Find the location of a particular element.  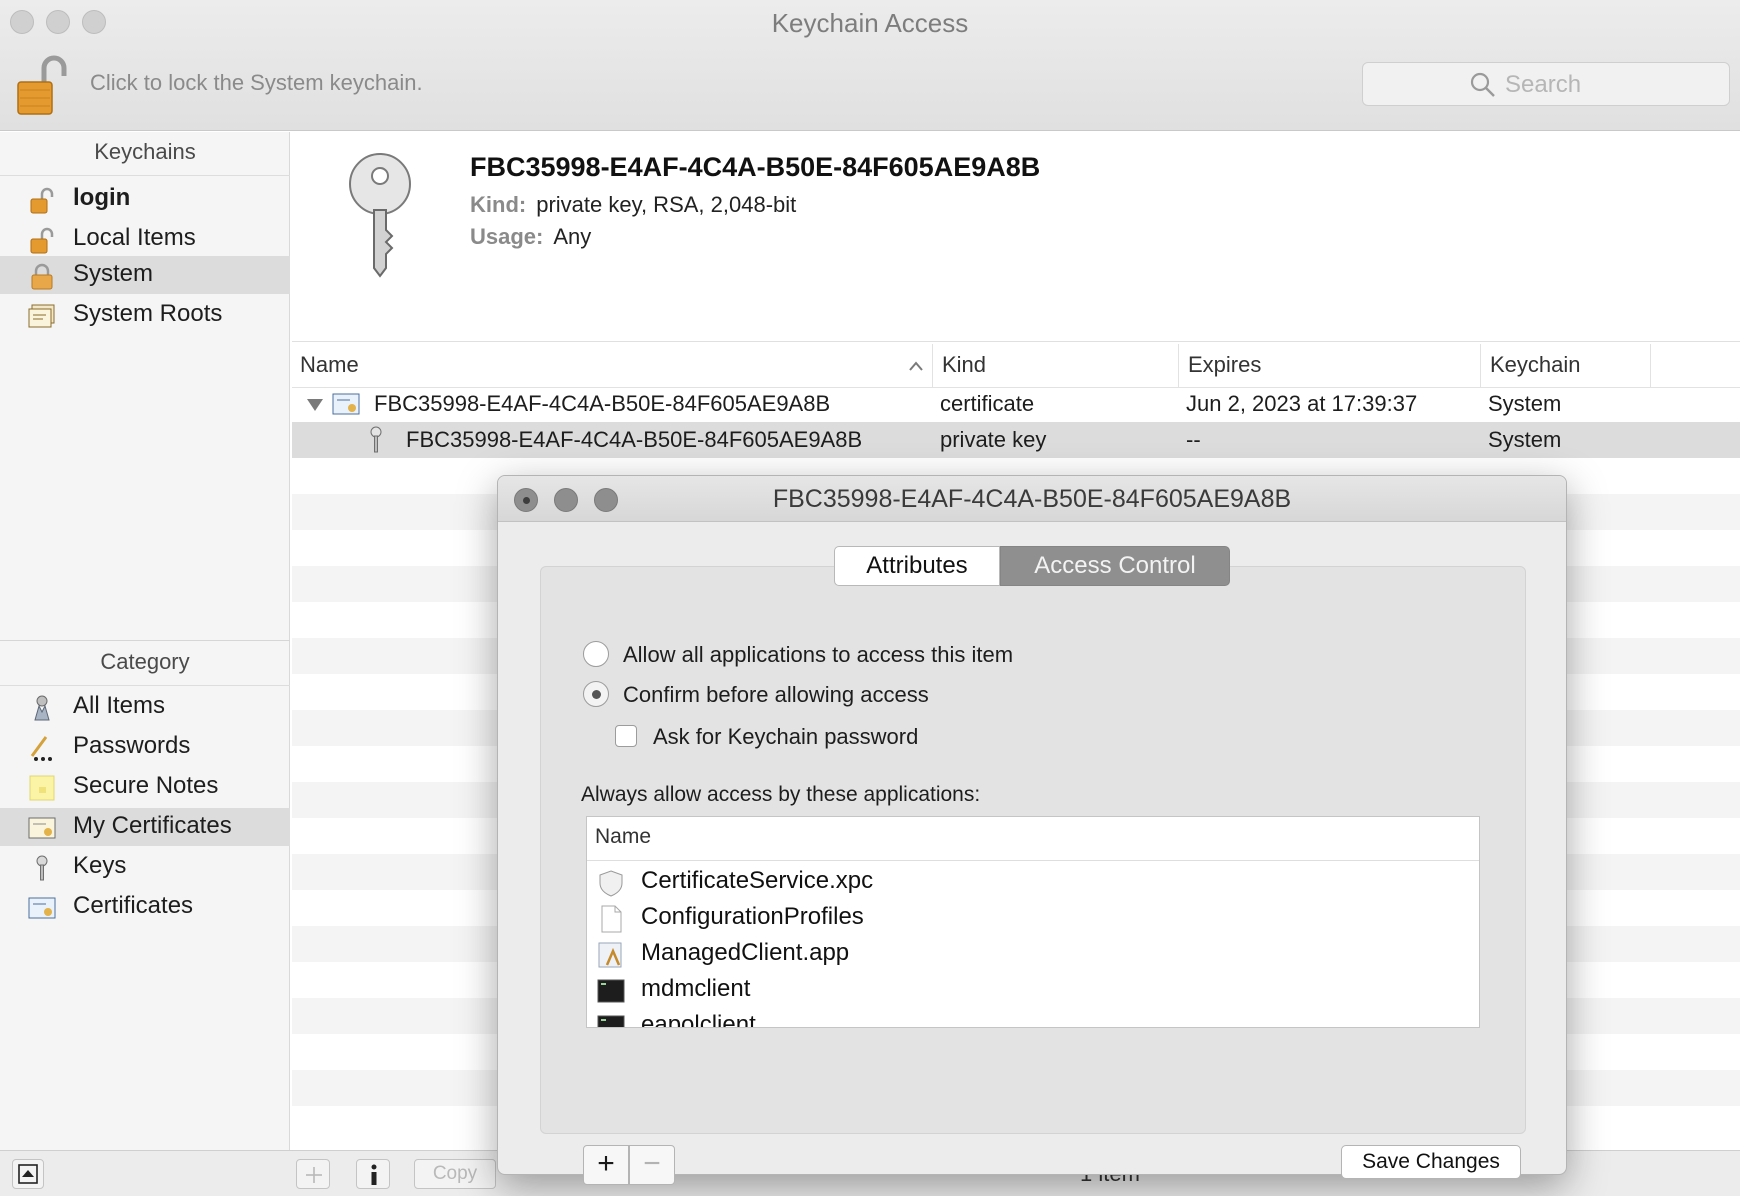

apps-column-name: Name is located at coordinates (623, 837).